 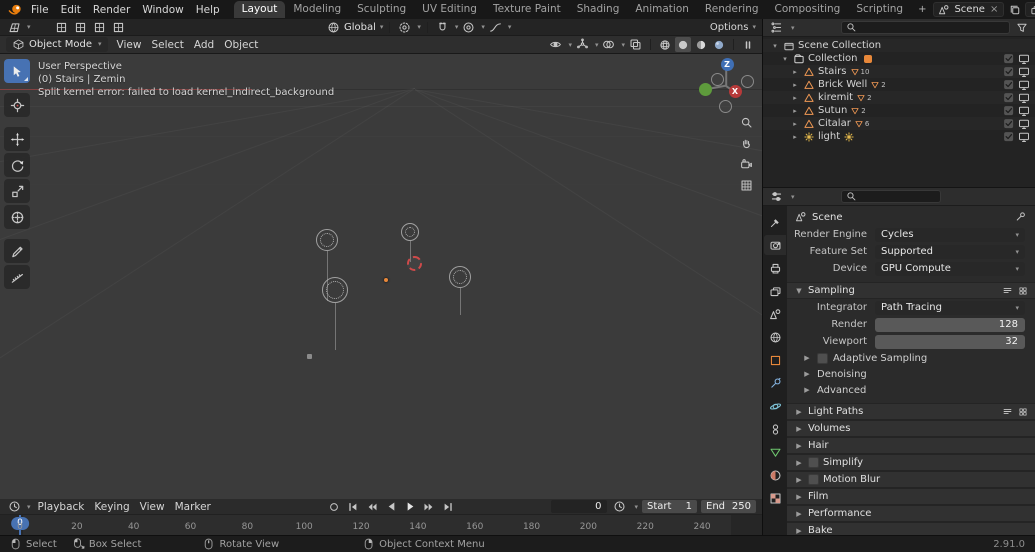 I want to click on transform-orientation-dropdown: Global, so click(x=360, y=27).